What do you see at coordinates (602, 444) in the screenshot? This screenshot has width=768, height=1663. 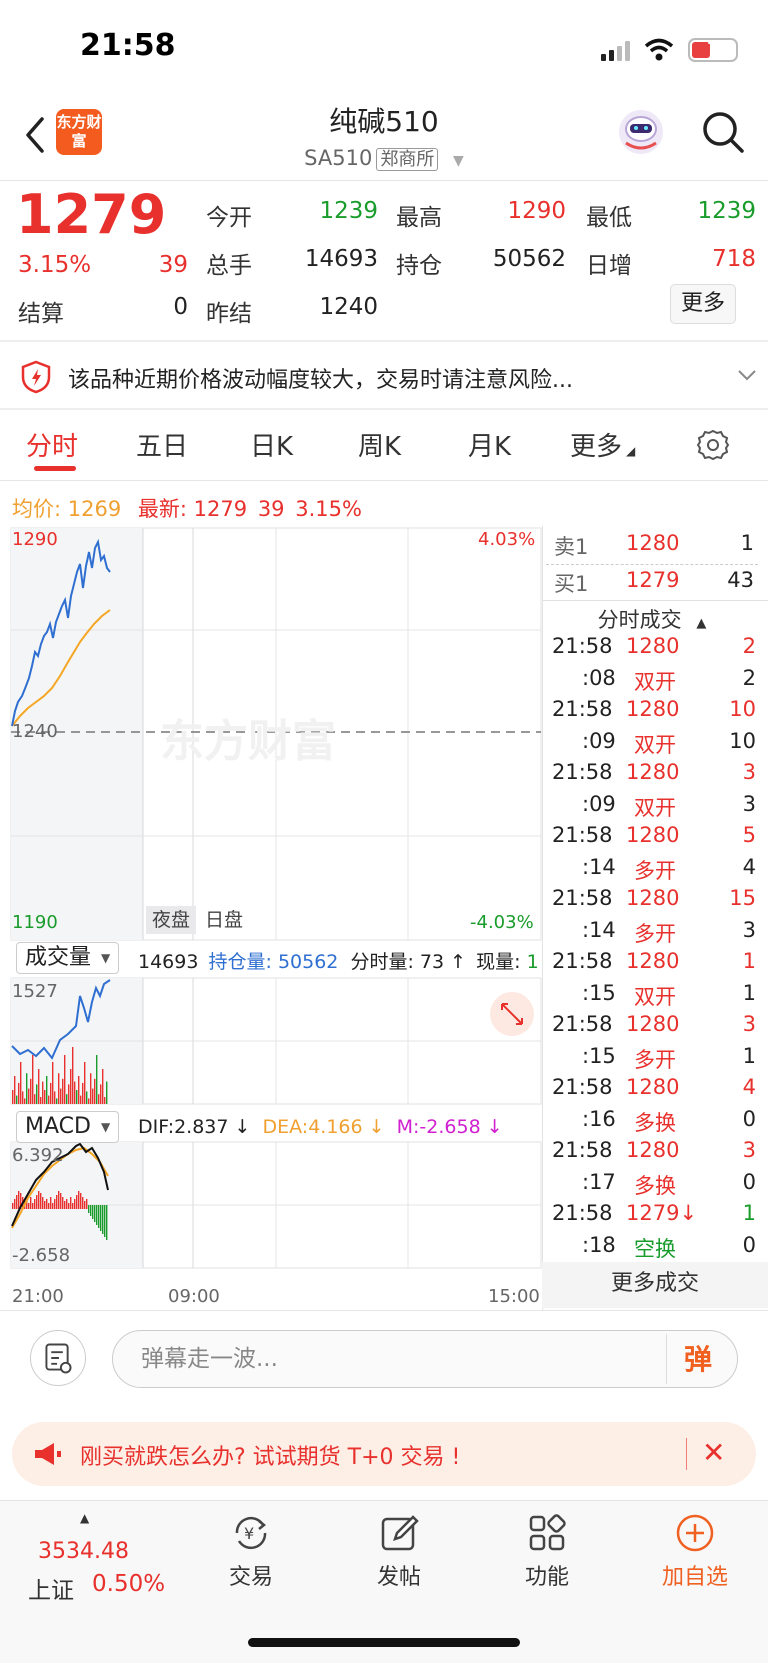 I see `tab-more: 更多 ◢` at bounding box center [602, 444].